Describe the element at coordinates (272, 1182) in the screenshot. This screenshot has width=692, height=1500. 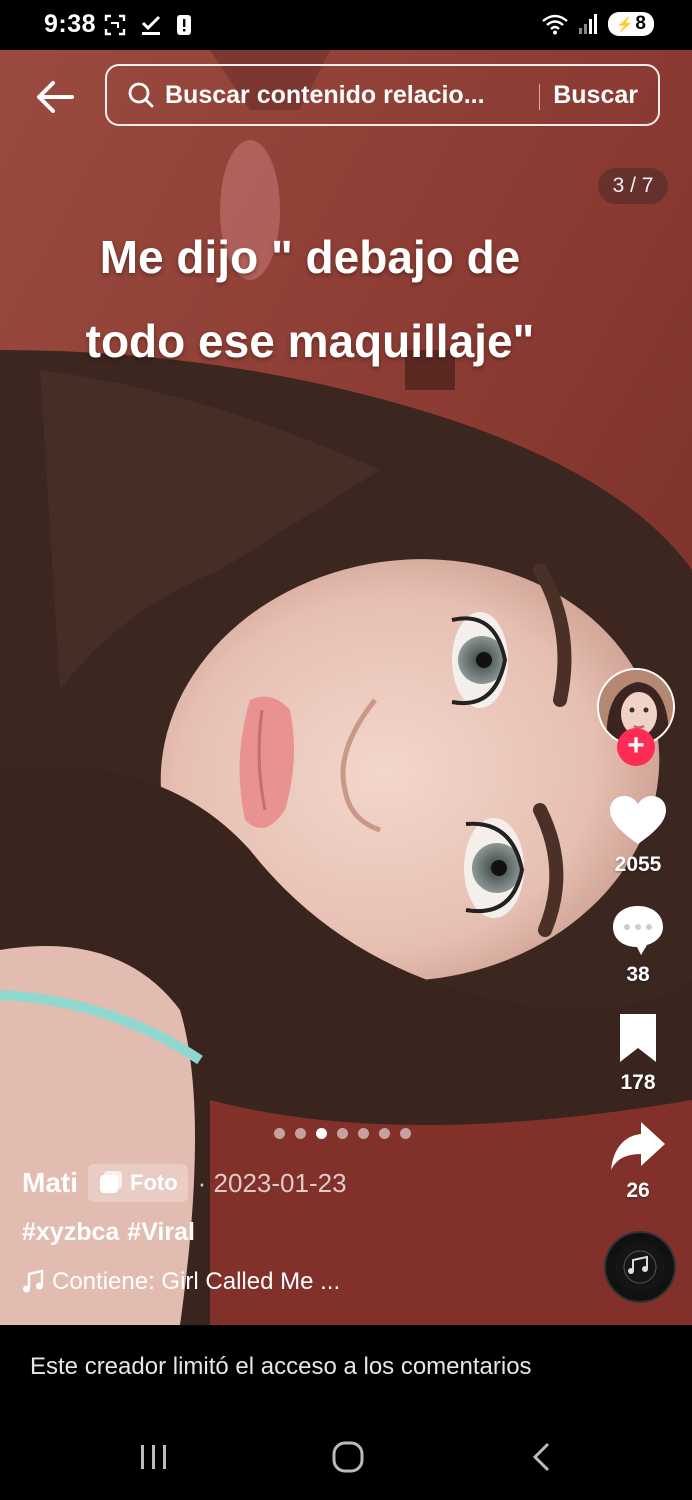
I see `post-date: · 2023-01-23` at that location.